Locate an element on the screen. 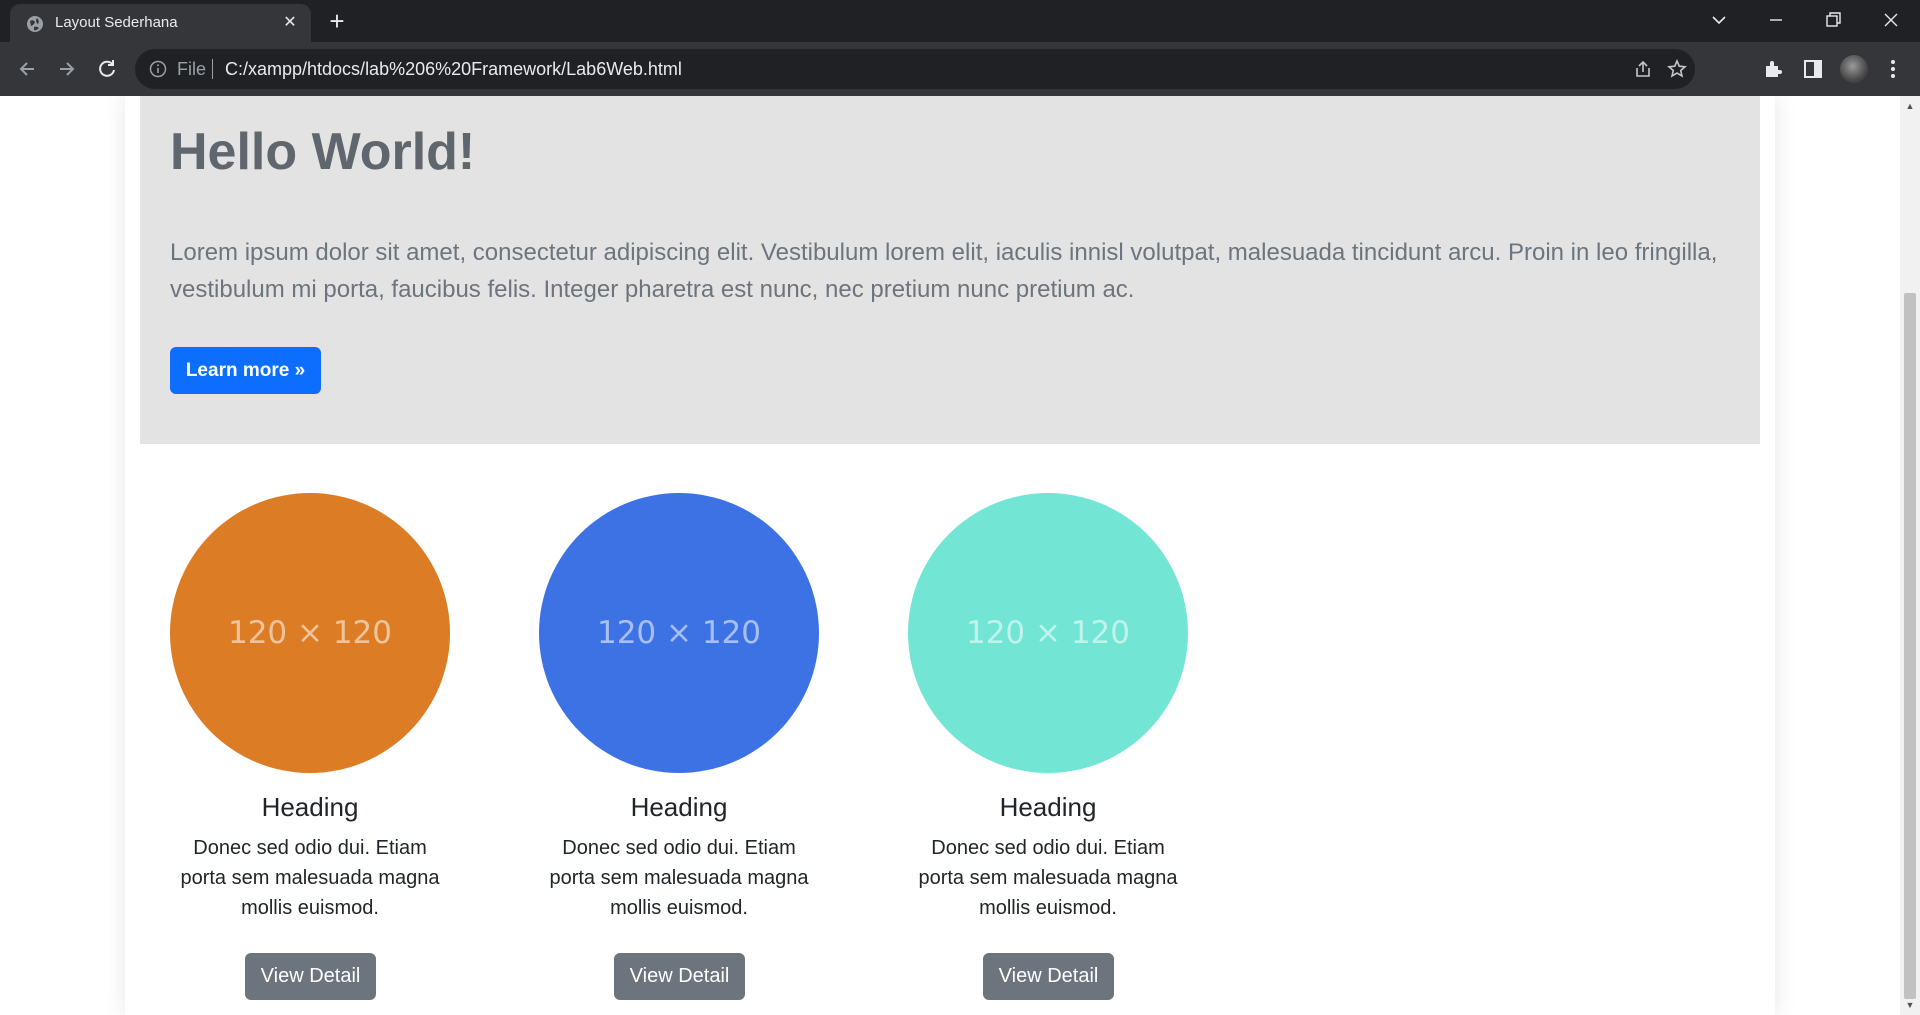  browser-tab-bar: Layout Sederhana ✕ + is located at coordinates (960, 21).